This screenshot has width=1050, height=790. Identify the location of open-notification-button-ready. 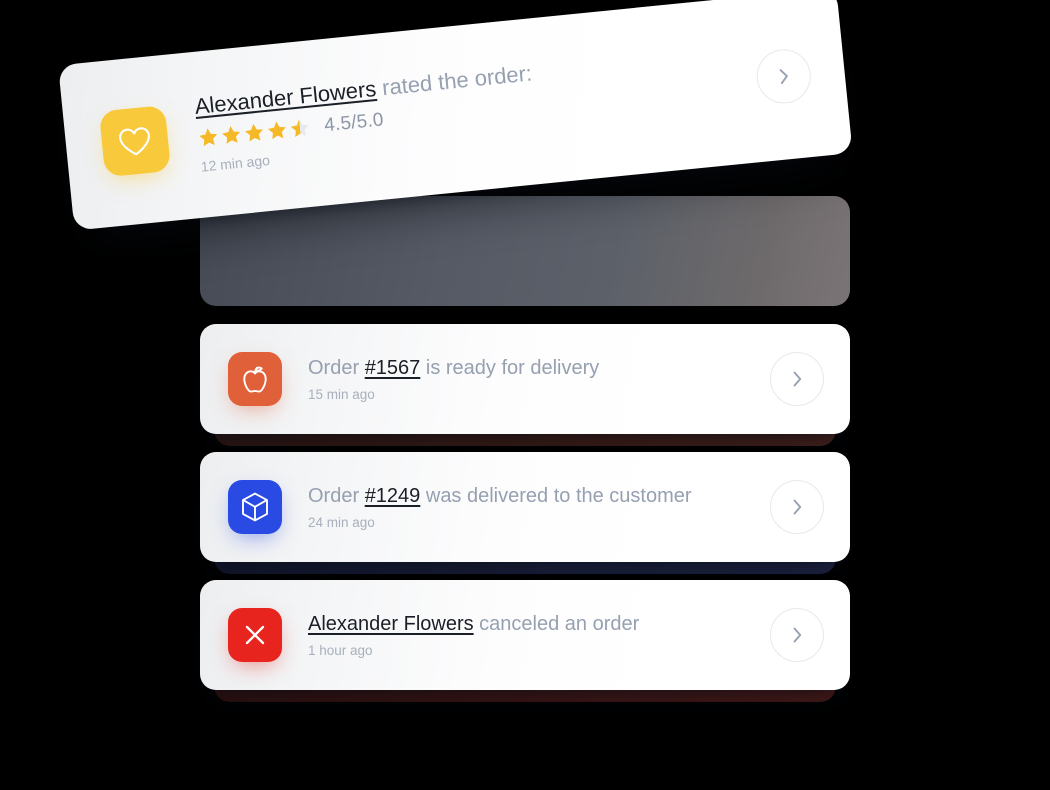
(797, 379).